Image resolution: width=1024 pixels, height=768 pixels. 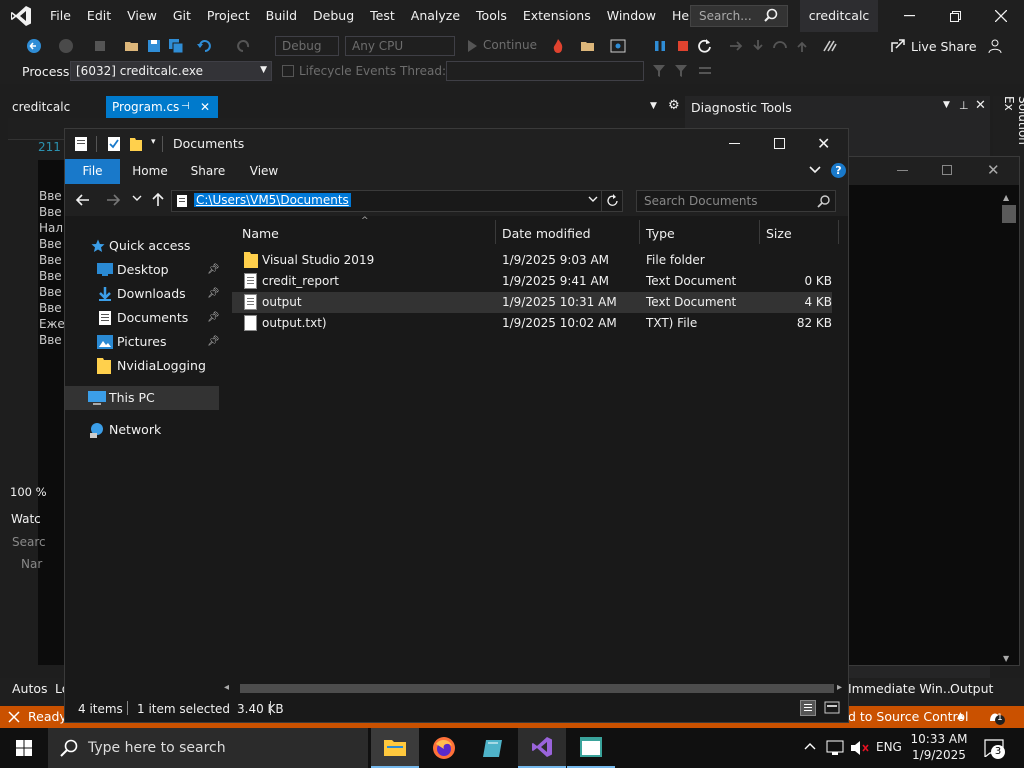 I want to click on ribbon-tab-share: Share, so click(x=208, y=171).